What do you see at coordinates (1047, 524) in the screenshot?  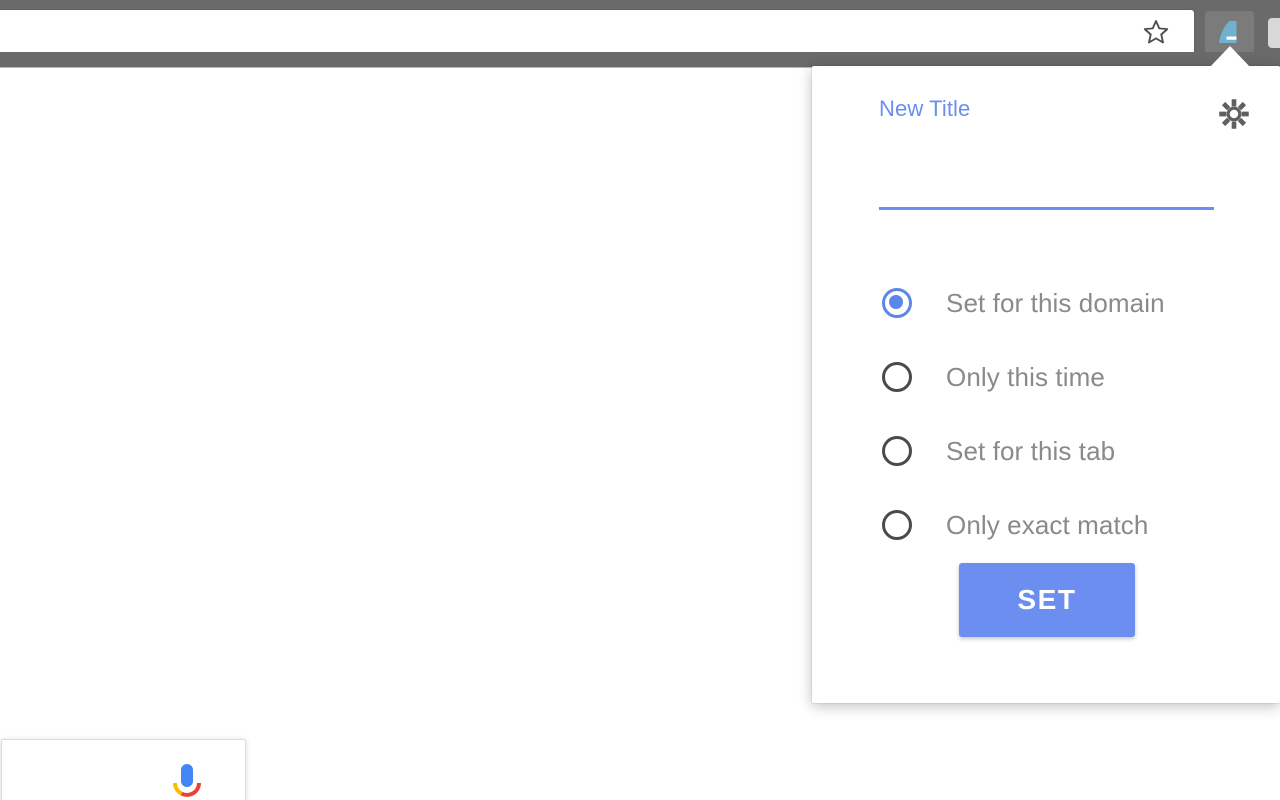 I see `radio-label: Only exact match` at bounding box center [1047, 524].